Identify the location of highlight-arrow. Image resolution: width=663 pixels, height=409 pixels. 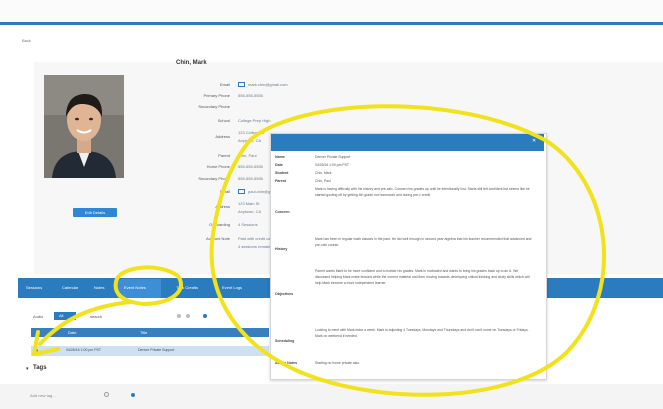
(85, 323).